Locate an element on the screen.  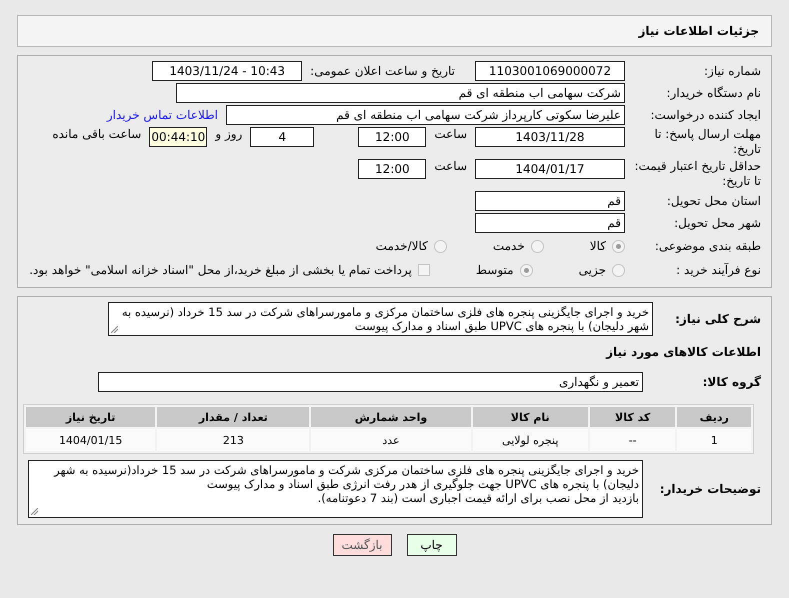
page-title: جزئیات اطلاعات نیاز is located at coordinates (698, 31).